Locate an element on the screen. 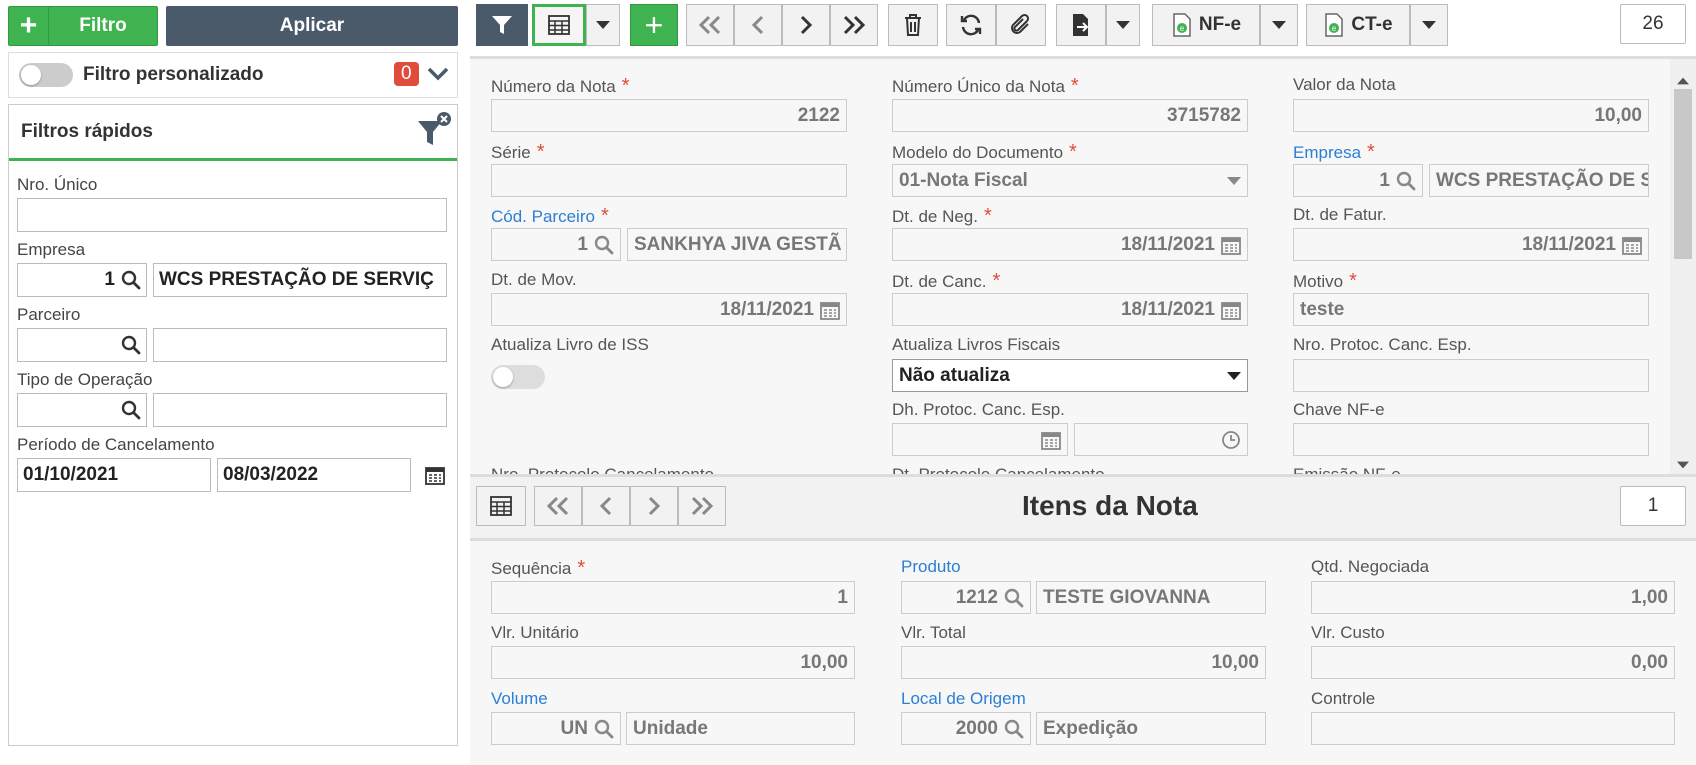 The image size is (1696, 765). export-button is located at coordinates (1081, 25).